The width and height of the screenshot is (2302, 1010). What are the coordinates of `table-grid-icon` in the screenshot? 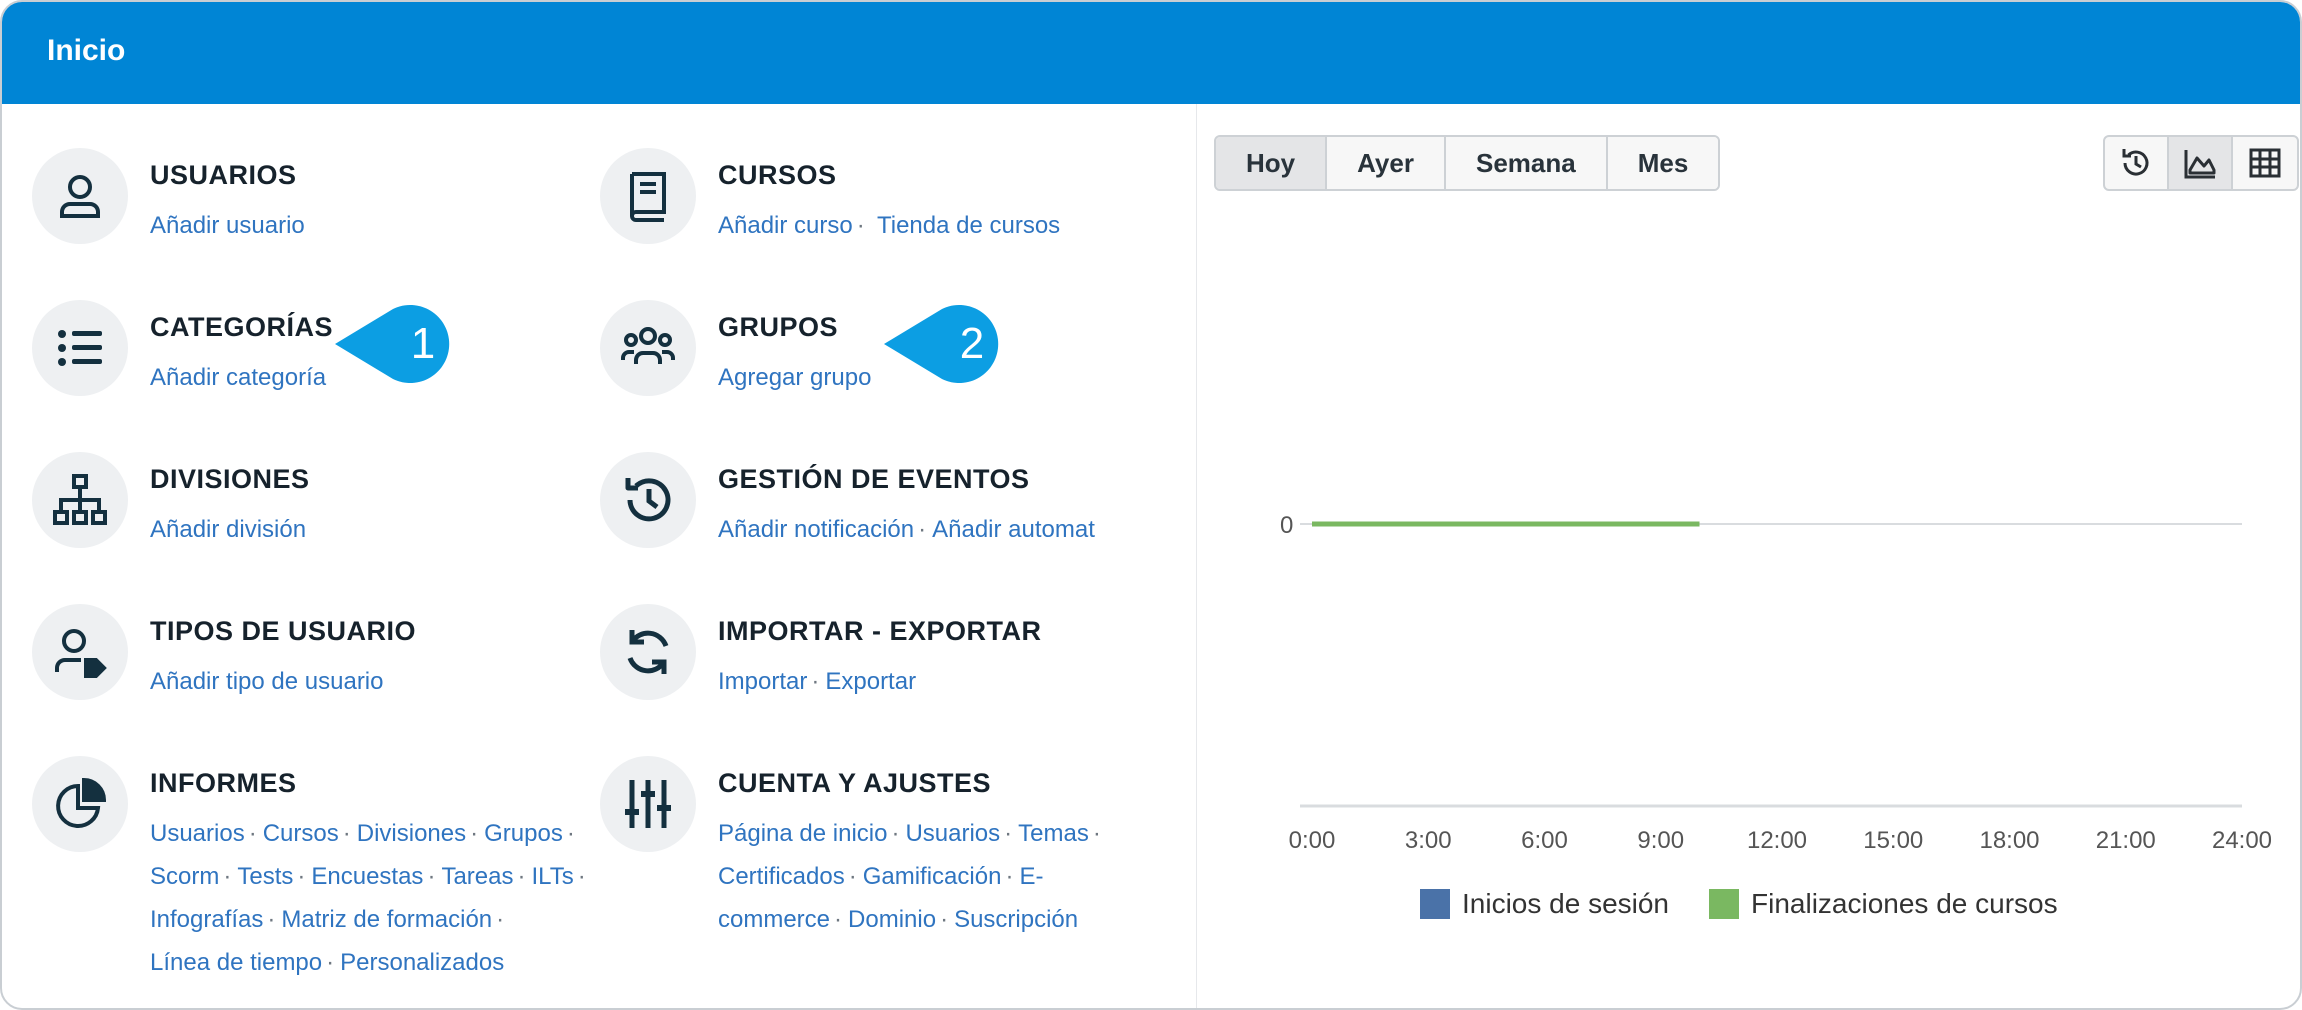 It's located at (2265, 163).